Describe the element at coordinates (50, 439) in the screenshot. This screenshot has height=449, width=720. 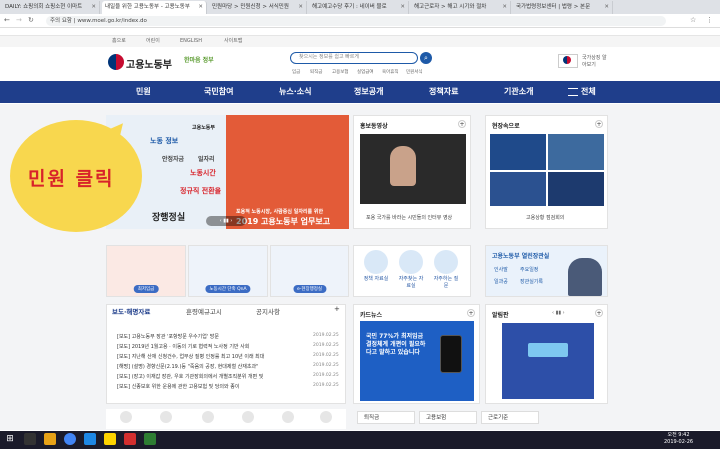
I see `file-explorer-icon` at that location.